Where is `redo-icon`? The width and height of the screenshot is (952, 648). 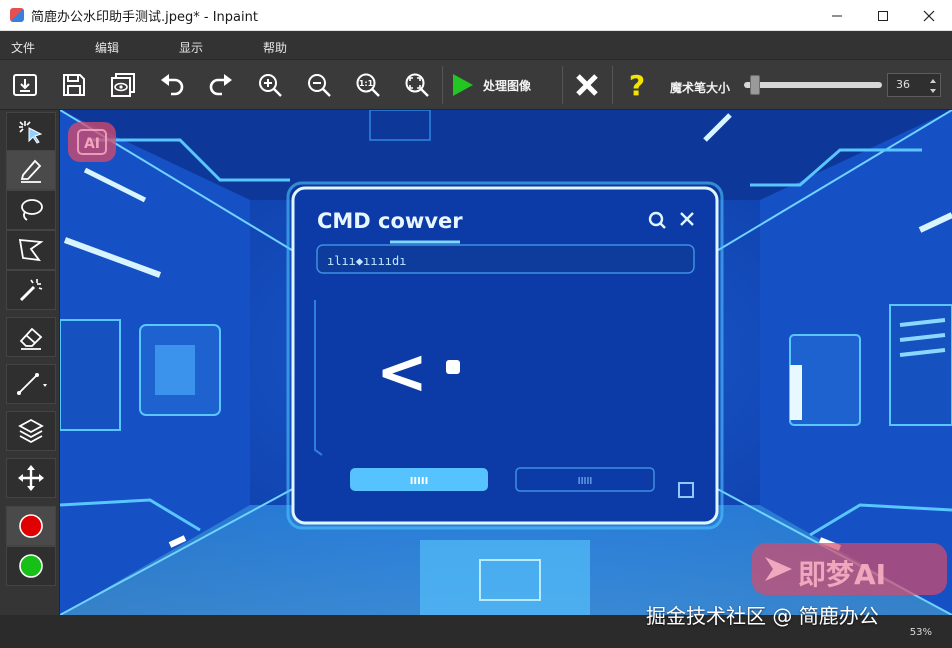
redo-icon is located at coordinates (220, 85).